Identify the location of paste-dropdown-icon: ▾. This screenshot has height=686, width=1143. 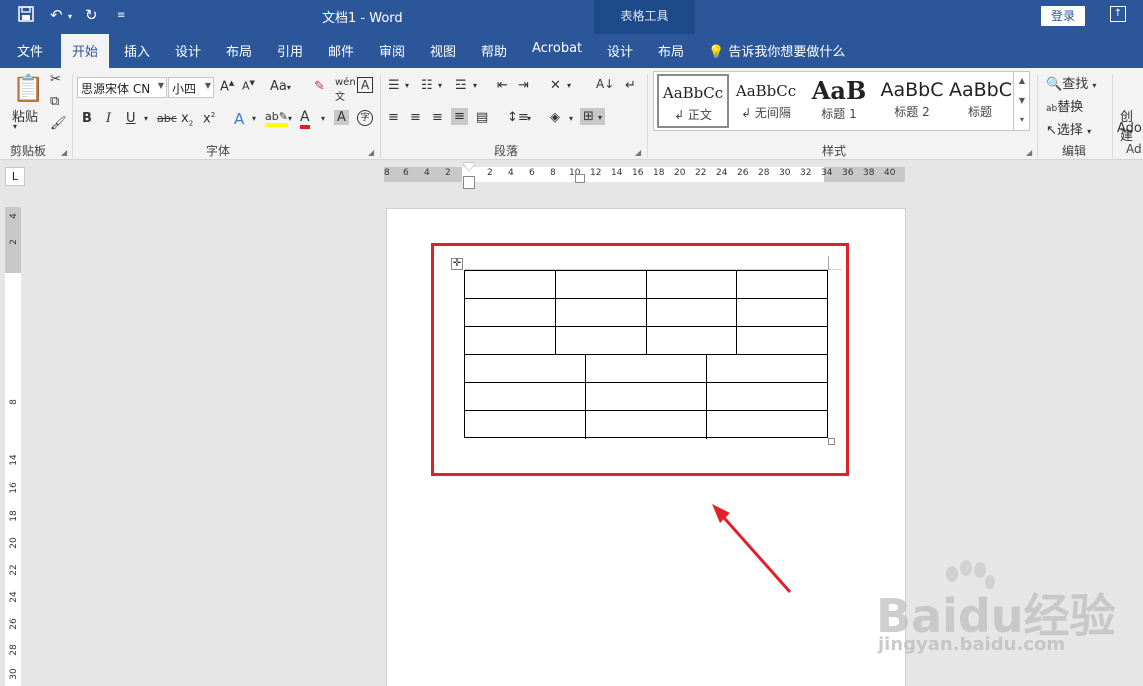
(15, 126).